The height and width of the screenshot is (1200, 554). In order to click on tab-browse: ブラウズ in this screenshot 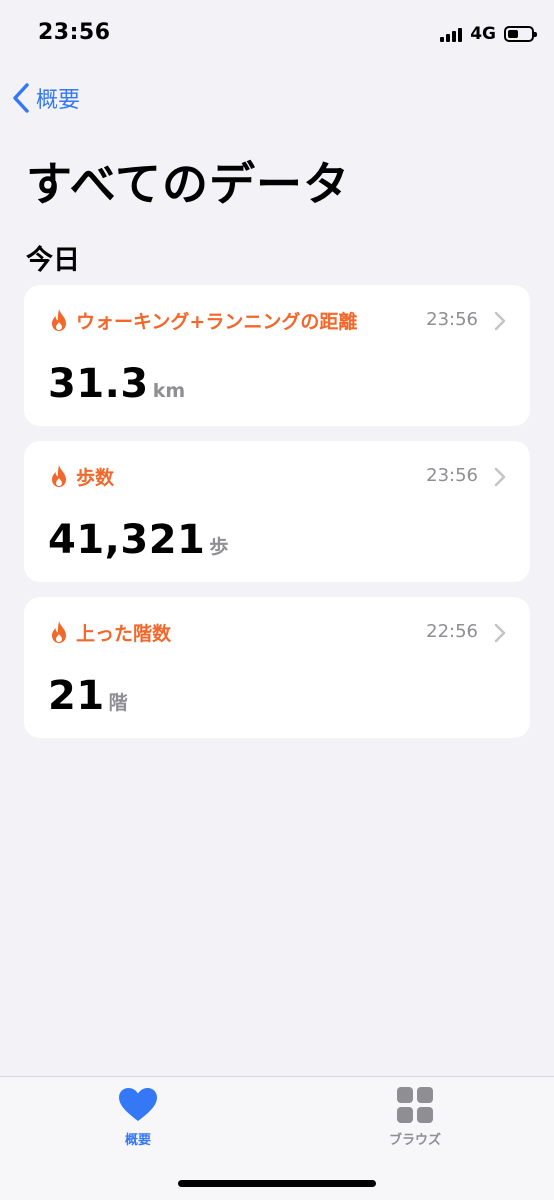, I will do `click(415, 1122)`.